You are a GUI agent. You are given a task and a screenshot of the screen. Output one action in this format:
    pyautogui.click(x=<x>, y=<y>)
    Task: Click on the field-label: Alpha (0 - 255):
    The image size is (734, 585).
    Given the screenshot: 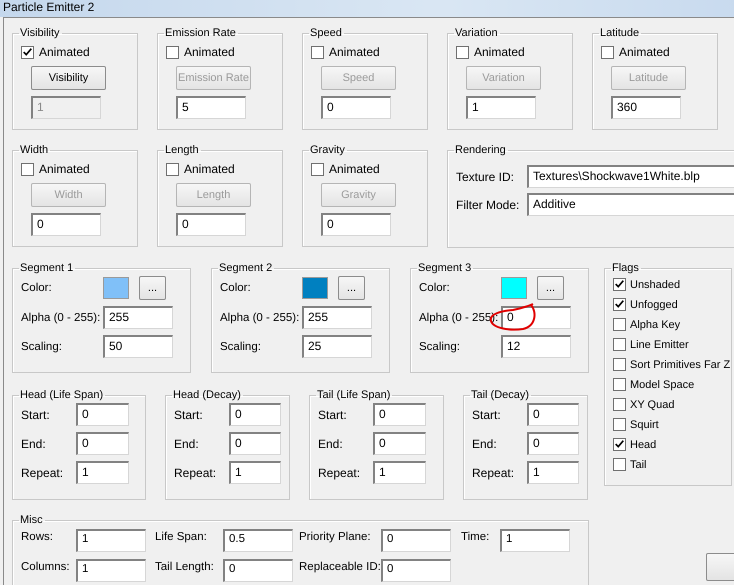 What is the action you would take?
    pyautogui.click(x=260, y=318)
    